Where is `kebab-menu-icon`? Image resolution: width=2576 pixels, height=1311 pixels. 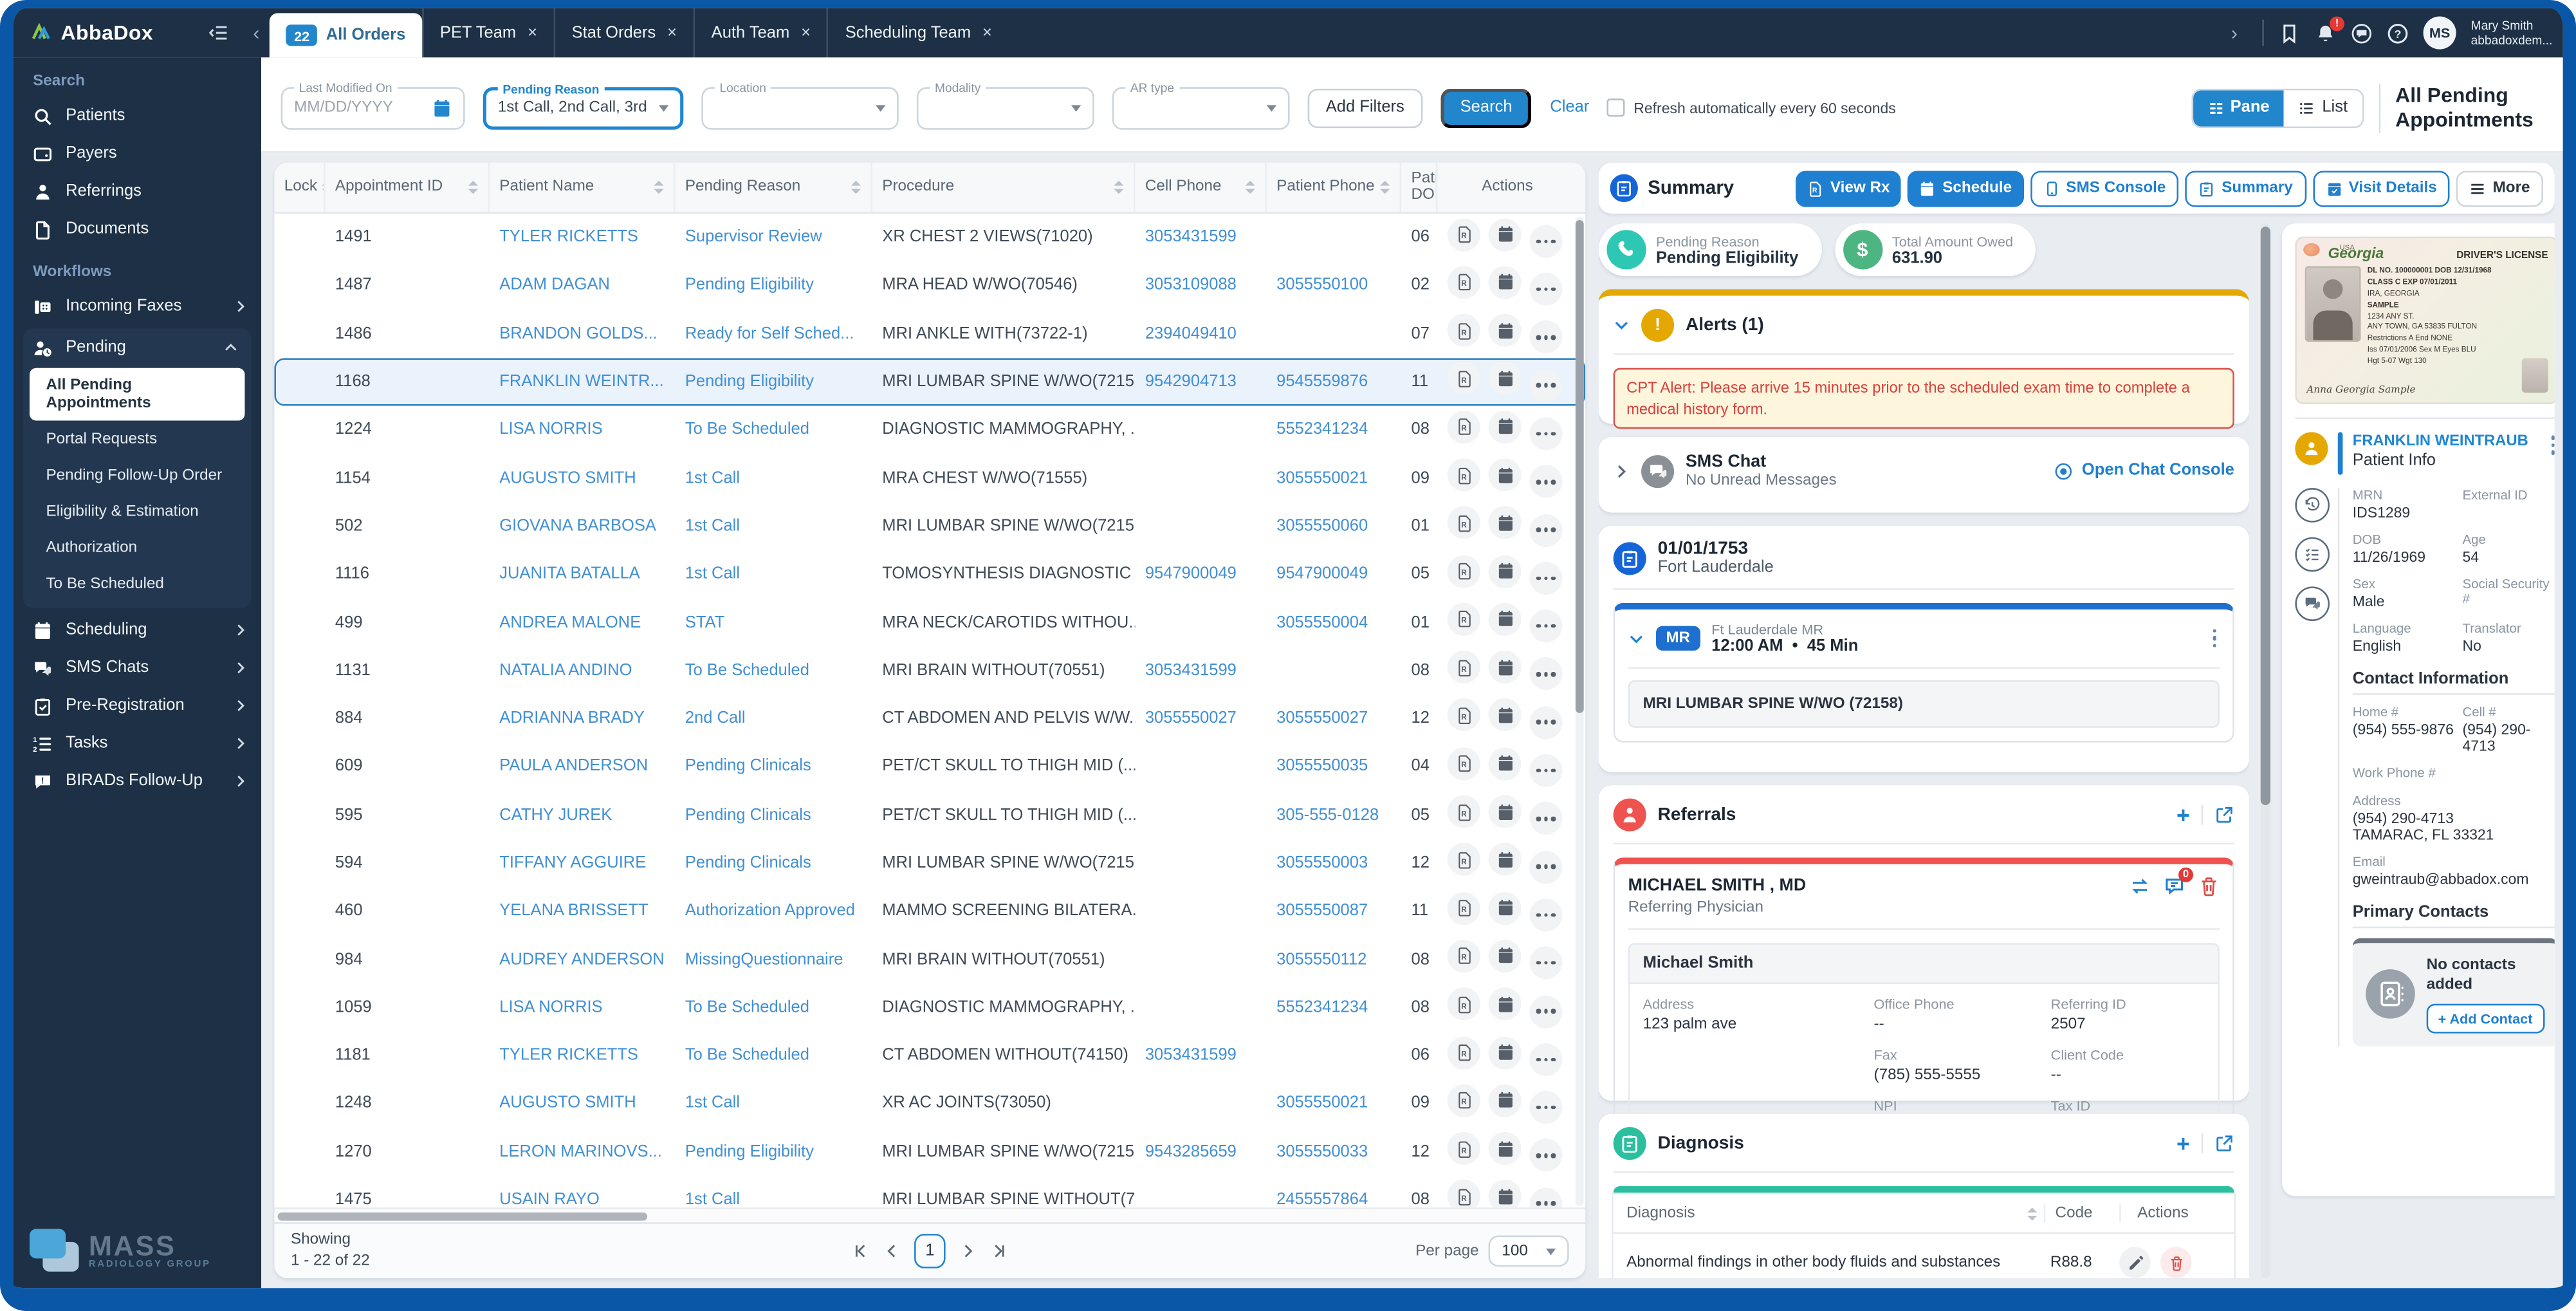
kebab-menu-icon is located at coordinates (2214, 639).